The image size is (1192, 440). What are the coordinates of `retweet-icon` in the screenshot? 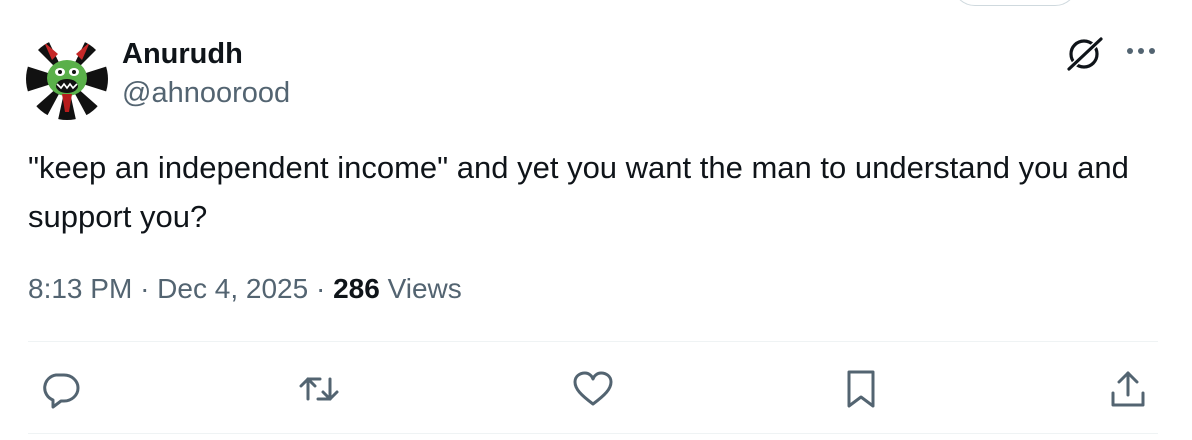 It's located at (319, 389).